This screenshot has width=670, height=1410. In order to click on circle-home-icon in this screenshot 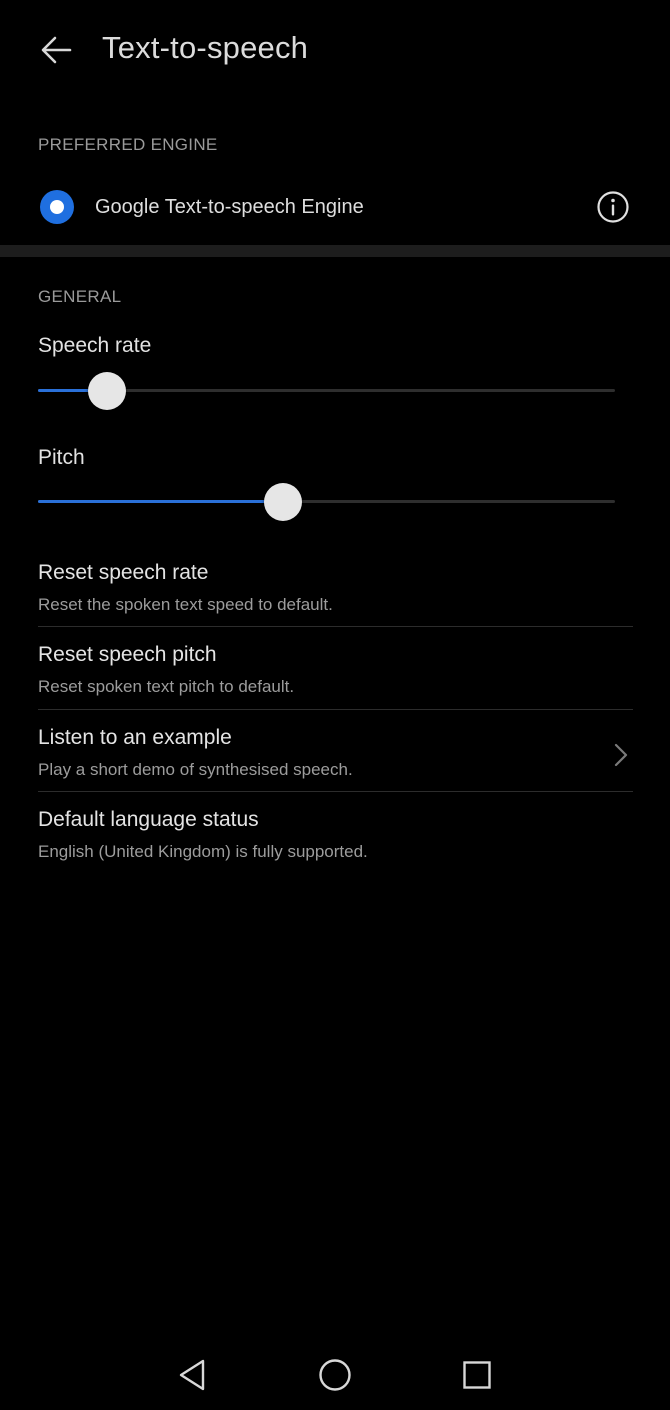, I will do `click(335, 1375)`.